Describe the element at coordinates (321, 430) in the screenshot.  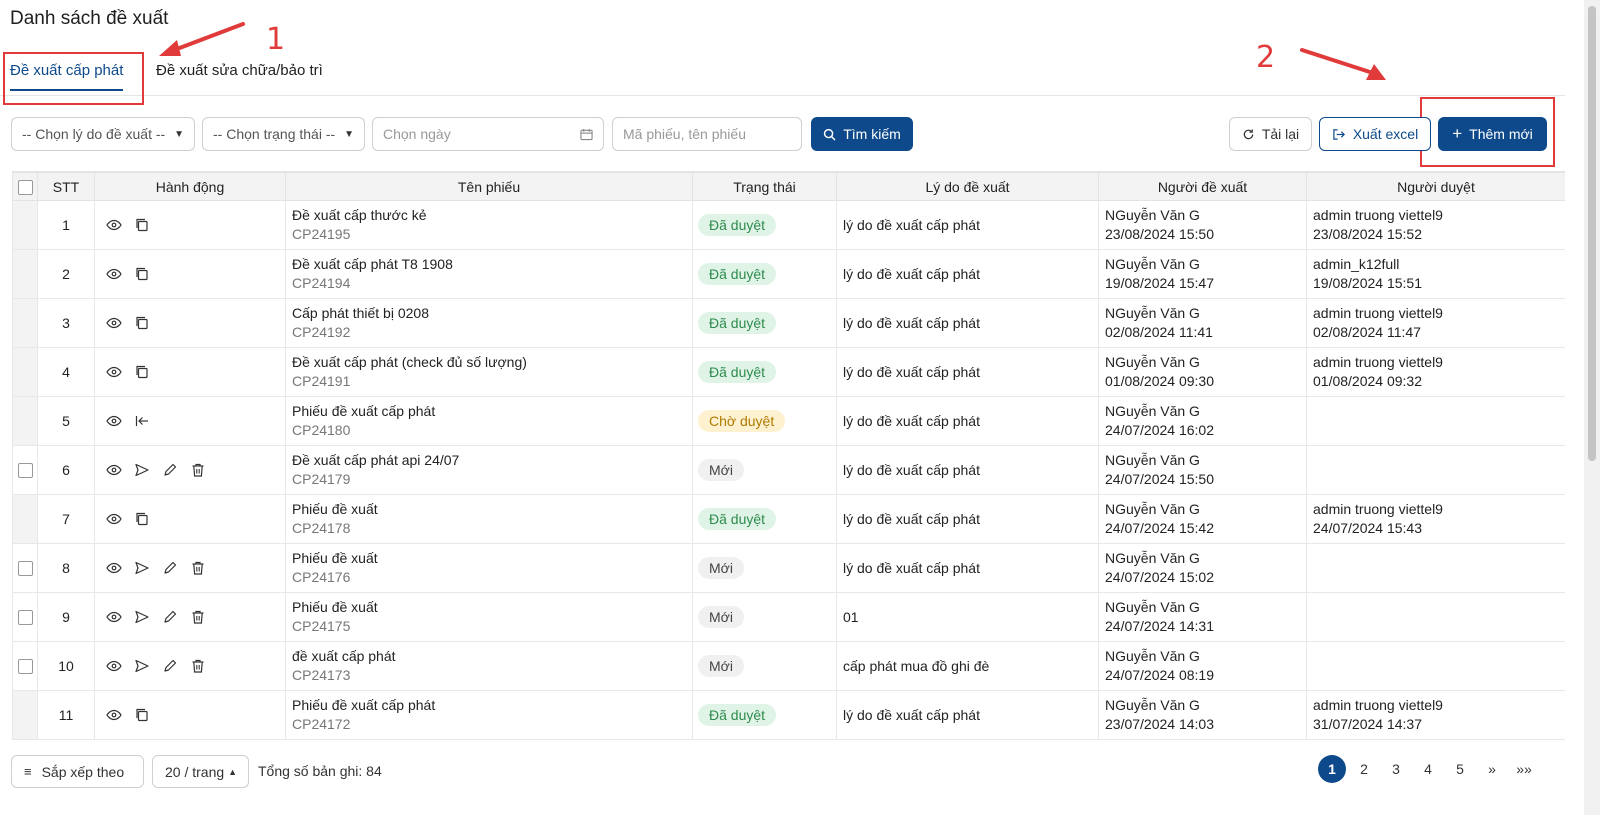
I see `row-code: CP24180` at that location.